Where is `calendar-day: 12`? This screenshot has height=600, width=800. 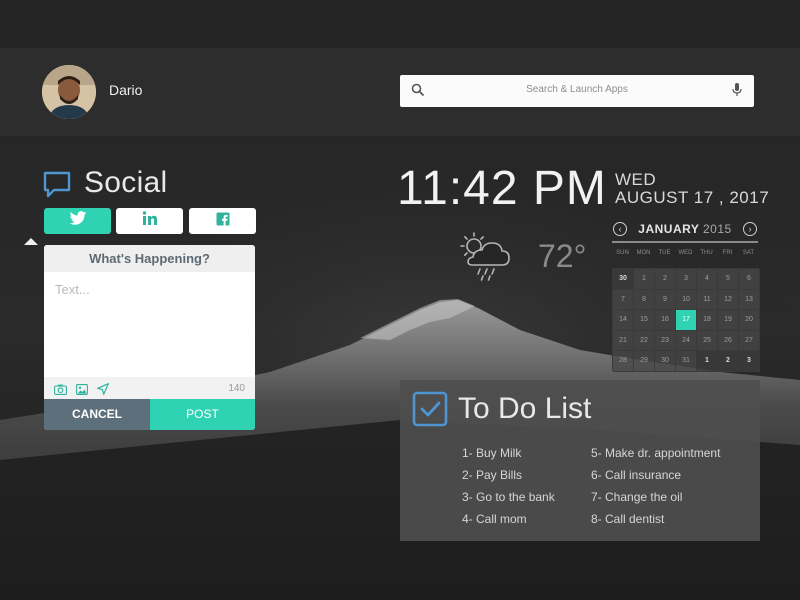 calendar-day: 12 is located at coordinates (728, 300).